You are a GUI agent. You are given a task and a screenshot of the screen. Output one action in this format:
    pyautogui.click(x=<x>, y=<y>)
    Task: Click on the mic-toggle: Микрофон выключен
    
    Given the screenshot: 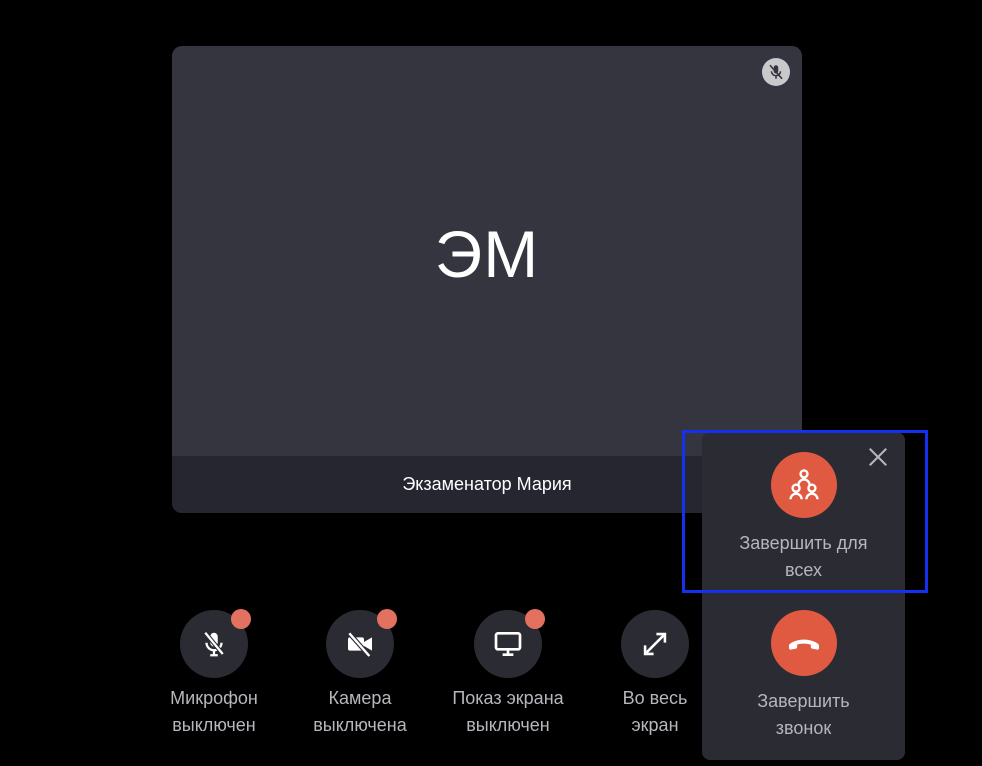 What is the action you would take?
    pyautogui.click(x=214, y=674)
    